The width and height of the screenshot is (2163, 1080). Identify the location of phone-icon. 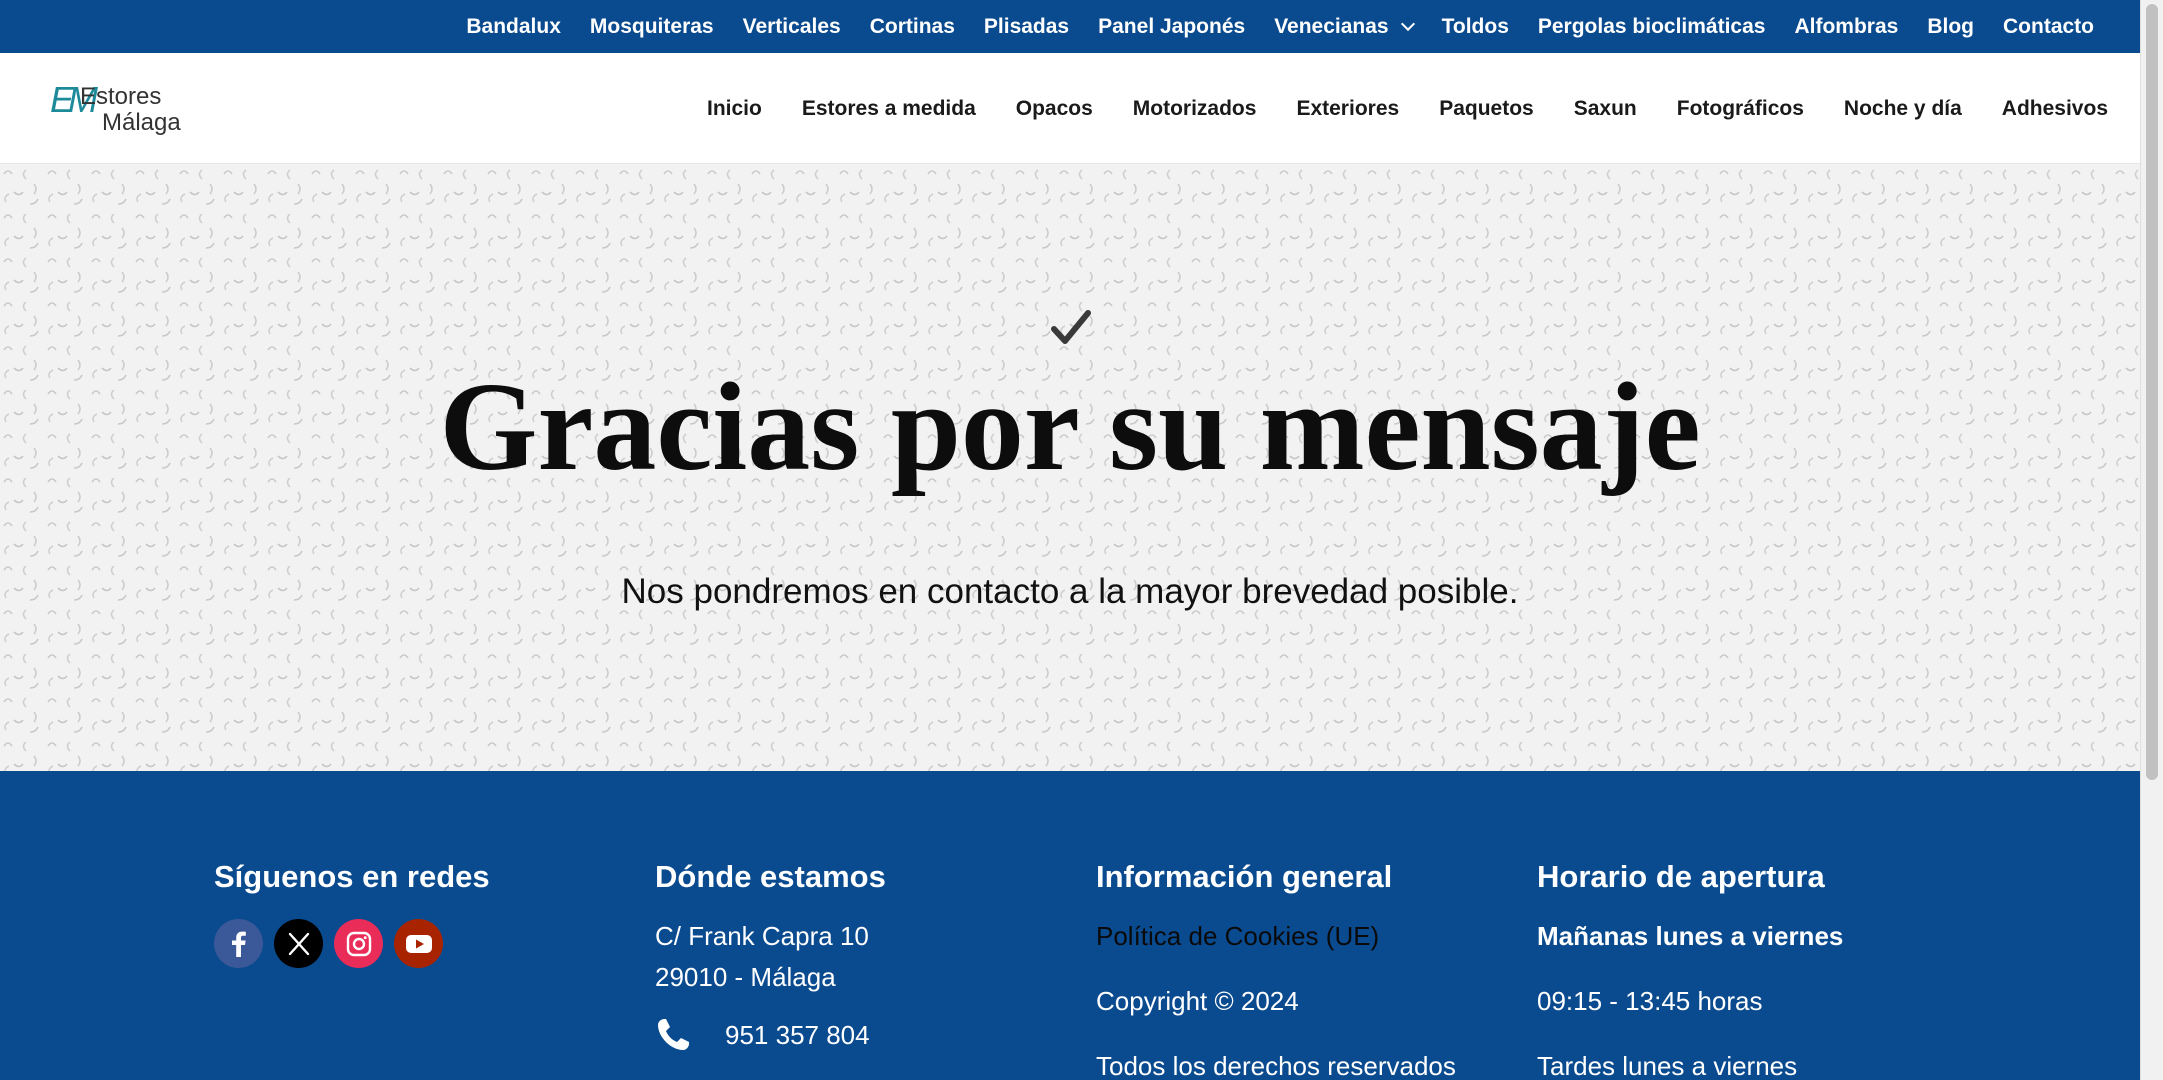
(673, 1034).